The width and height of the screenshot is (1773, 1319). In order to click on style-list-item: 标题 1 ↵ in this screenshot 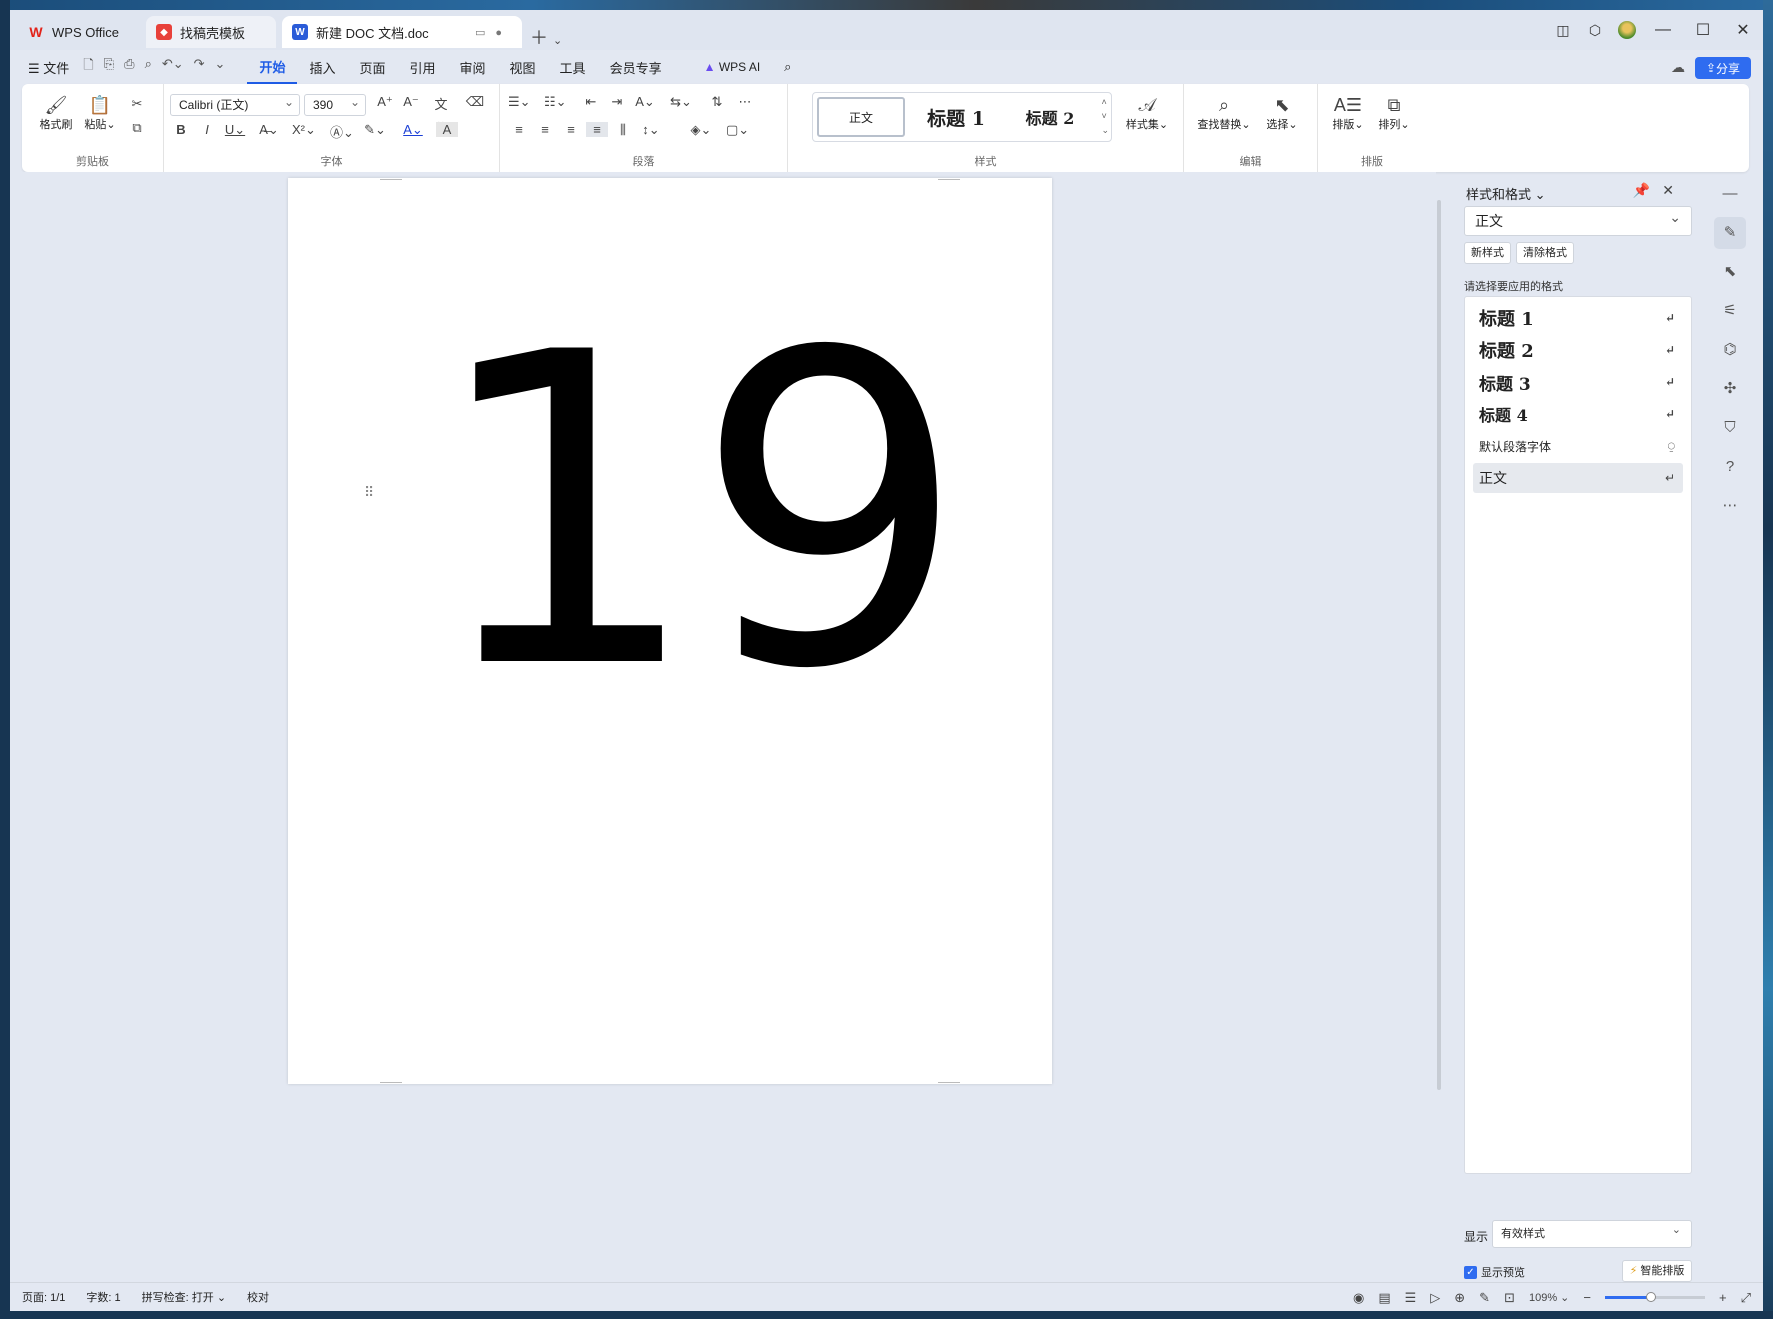, I will do `click(1578, 318)`.